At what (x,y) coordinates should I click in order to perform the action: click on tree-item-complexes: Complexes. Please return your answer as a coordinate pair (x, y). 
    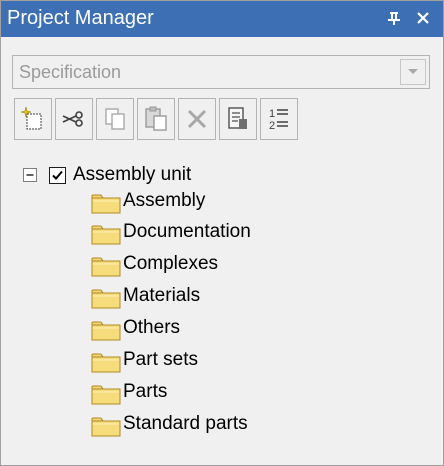
    Looking at the image, I should click on (241, 265).